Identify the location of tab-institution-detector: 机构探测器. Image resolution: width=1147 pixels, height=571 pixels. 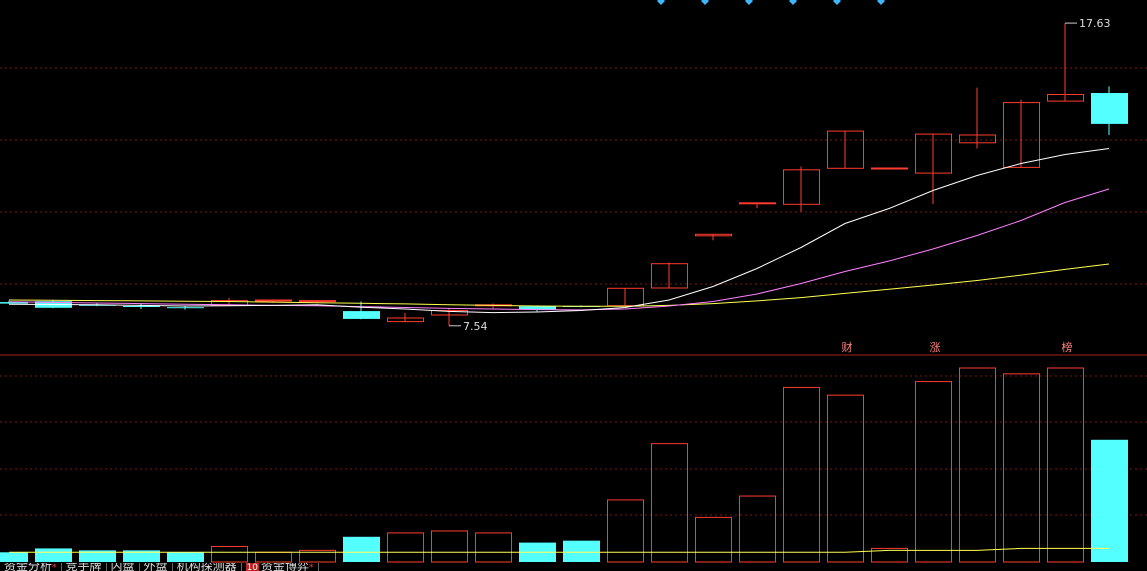
(207, 567).